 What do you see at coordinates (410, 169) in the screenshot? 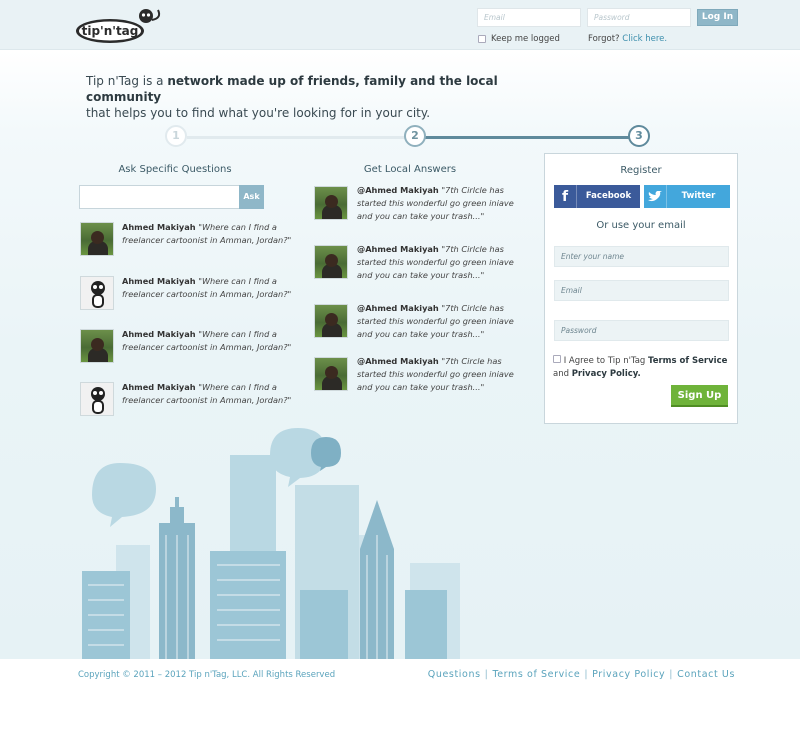
I see `answers-column-title: Get Local Answers` at bounding box center [410, 169].